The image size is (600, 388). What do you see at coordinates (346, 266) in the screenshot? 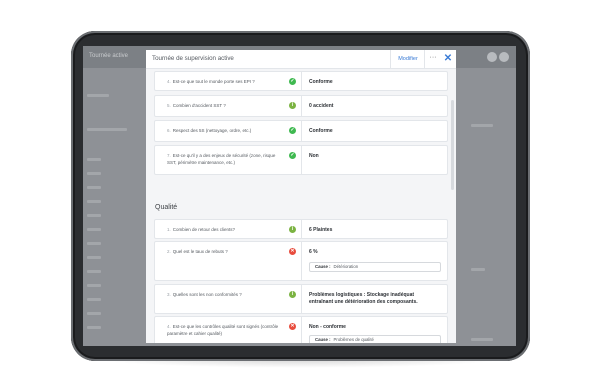
I see `cause-value: Détérioration` at bounding box center [346, 266].